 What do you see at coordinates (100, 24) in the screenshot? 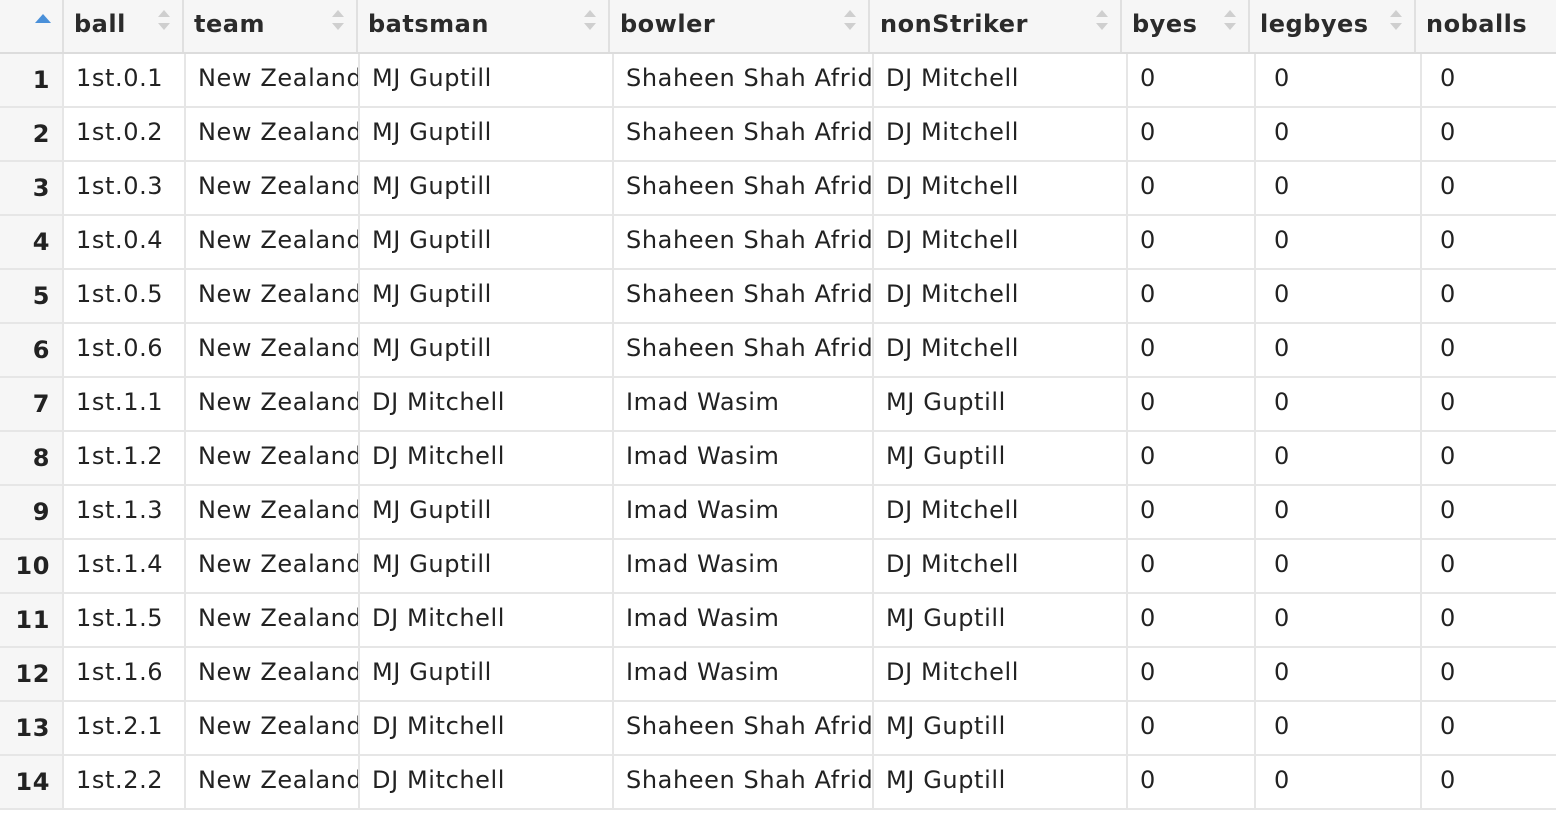
I see `column-header-label: ball` at bounding box center [100, 24].